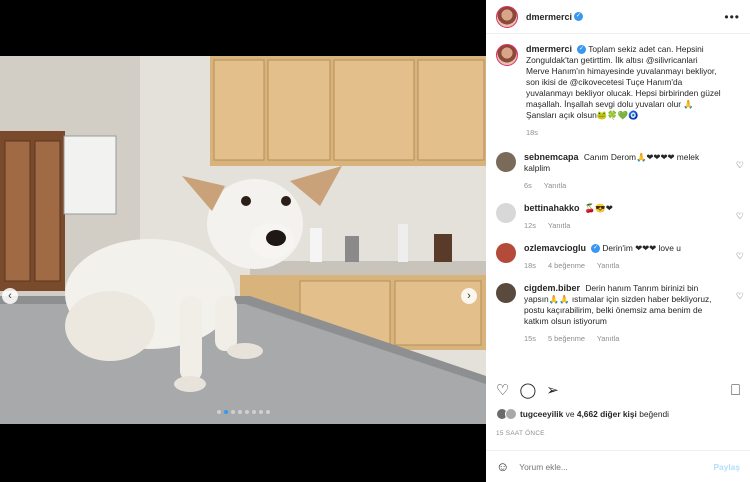  I want to click on caption-meta: 18s, so click(624, 132).